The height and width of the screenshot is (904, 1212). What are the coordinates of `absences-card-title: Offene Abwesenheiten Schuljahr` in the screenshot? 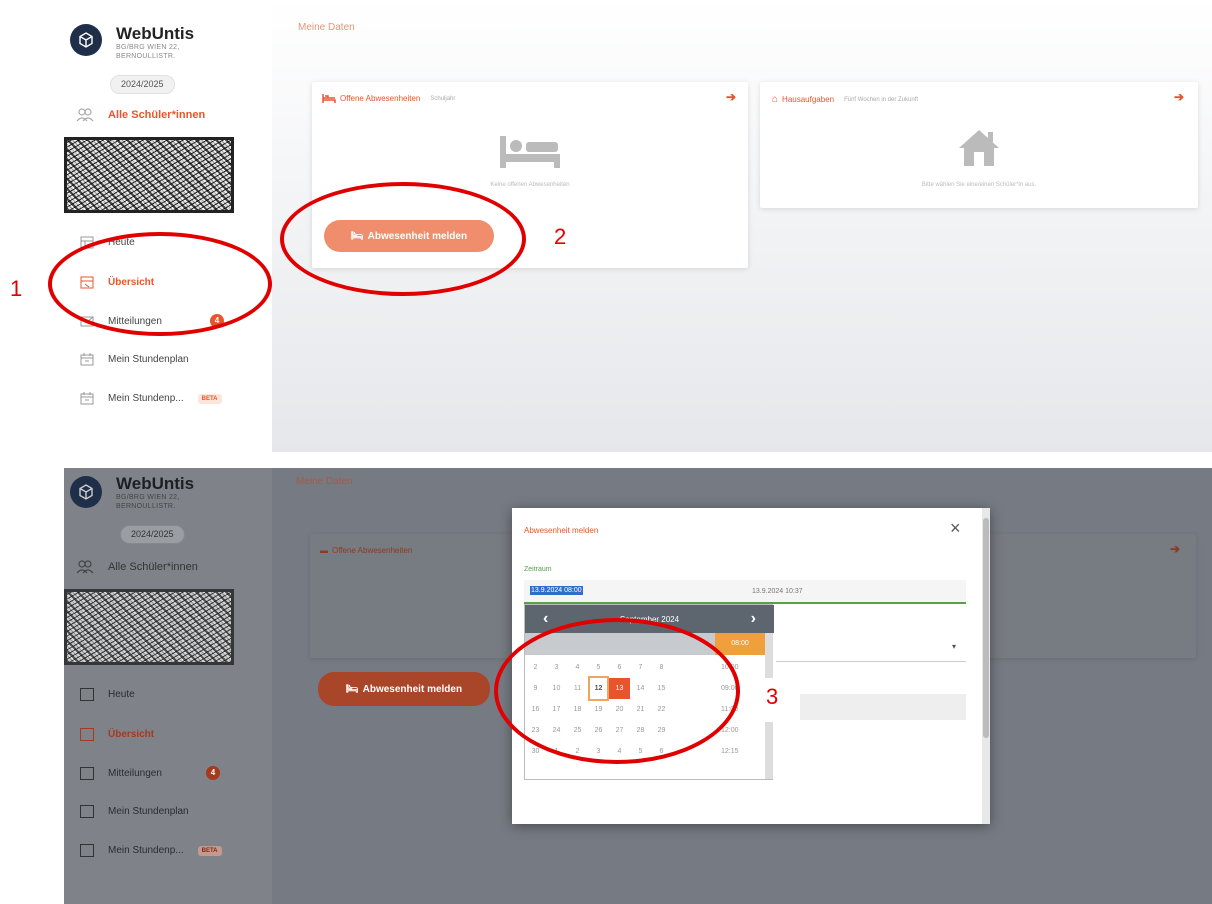 It's located at (388, 98).